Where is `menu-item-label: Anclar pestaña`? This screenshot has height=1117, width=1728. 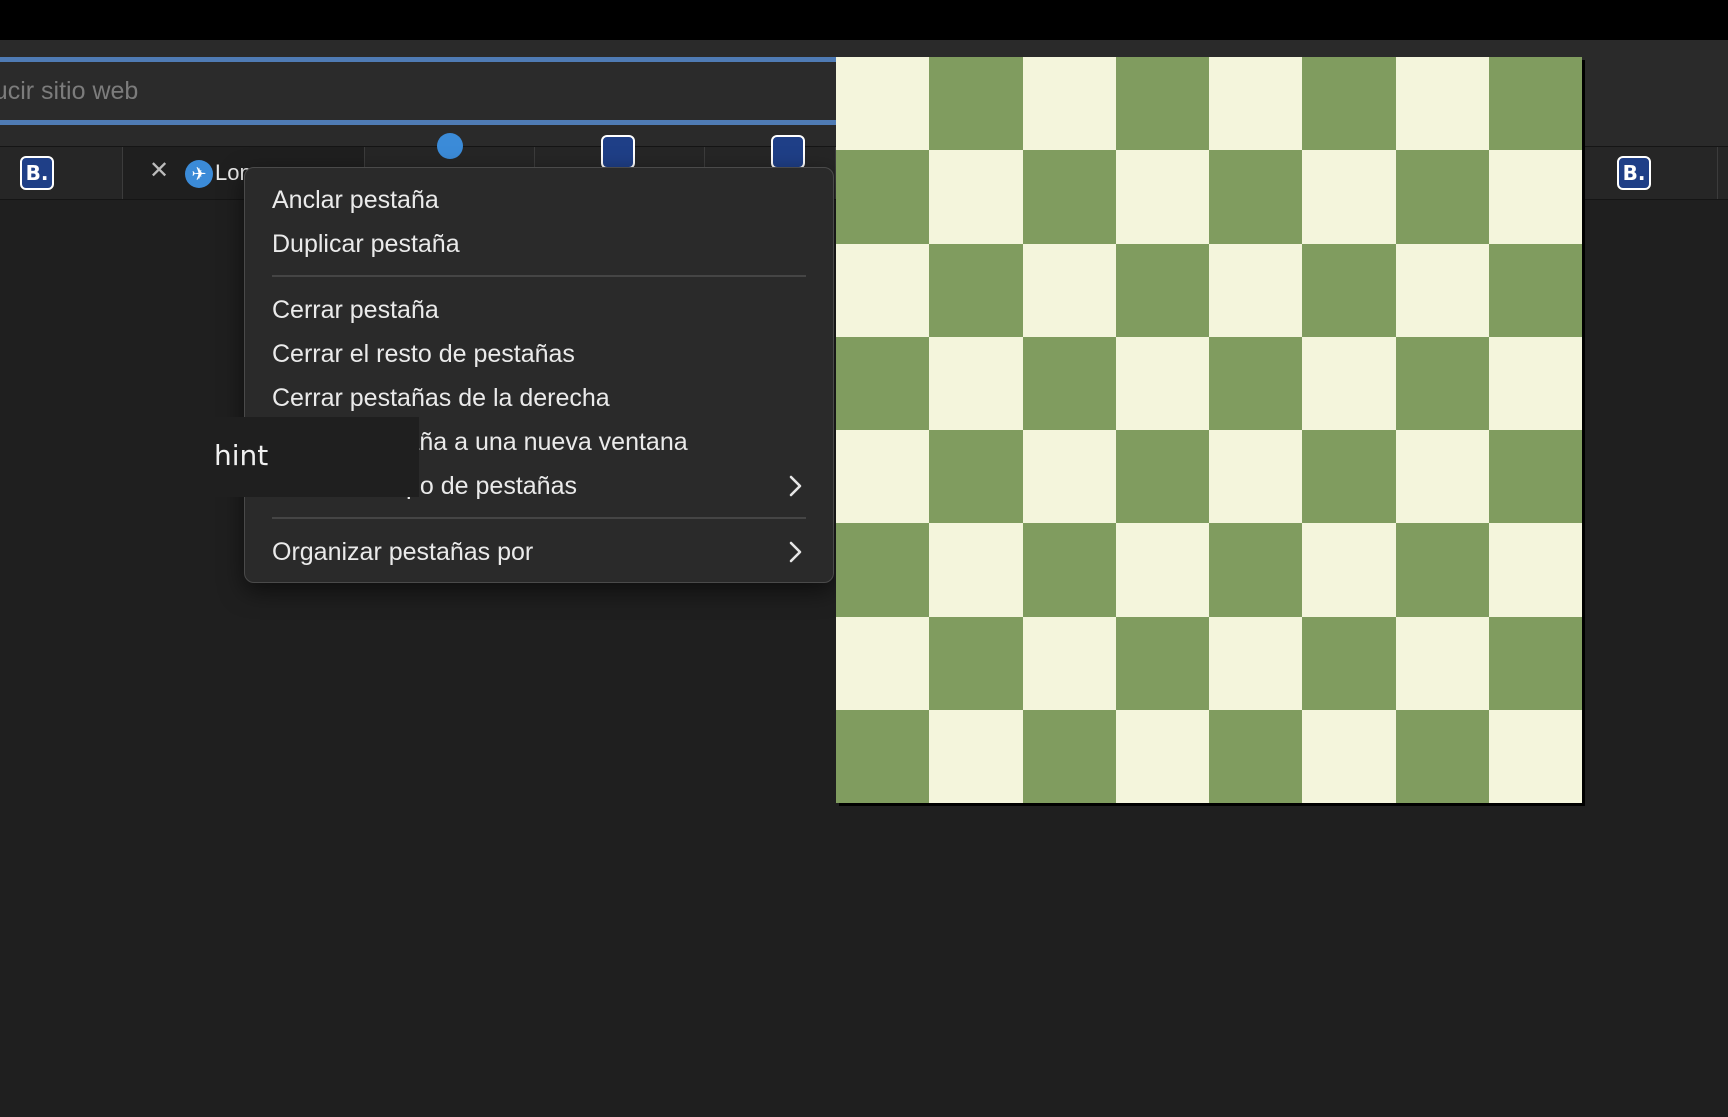 menu-item-label: Anclar pestaña is located at coordinates (355, 200).